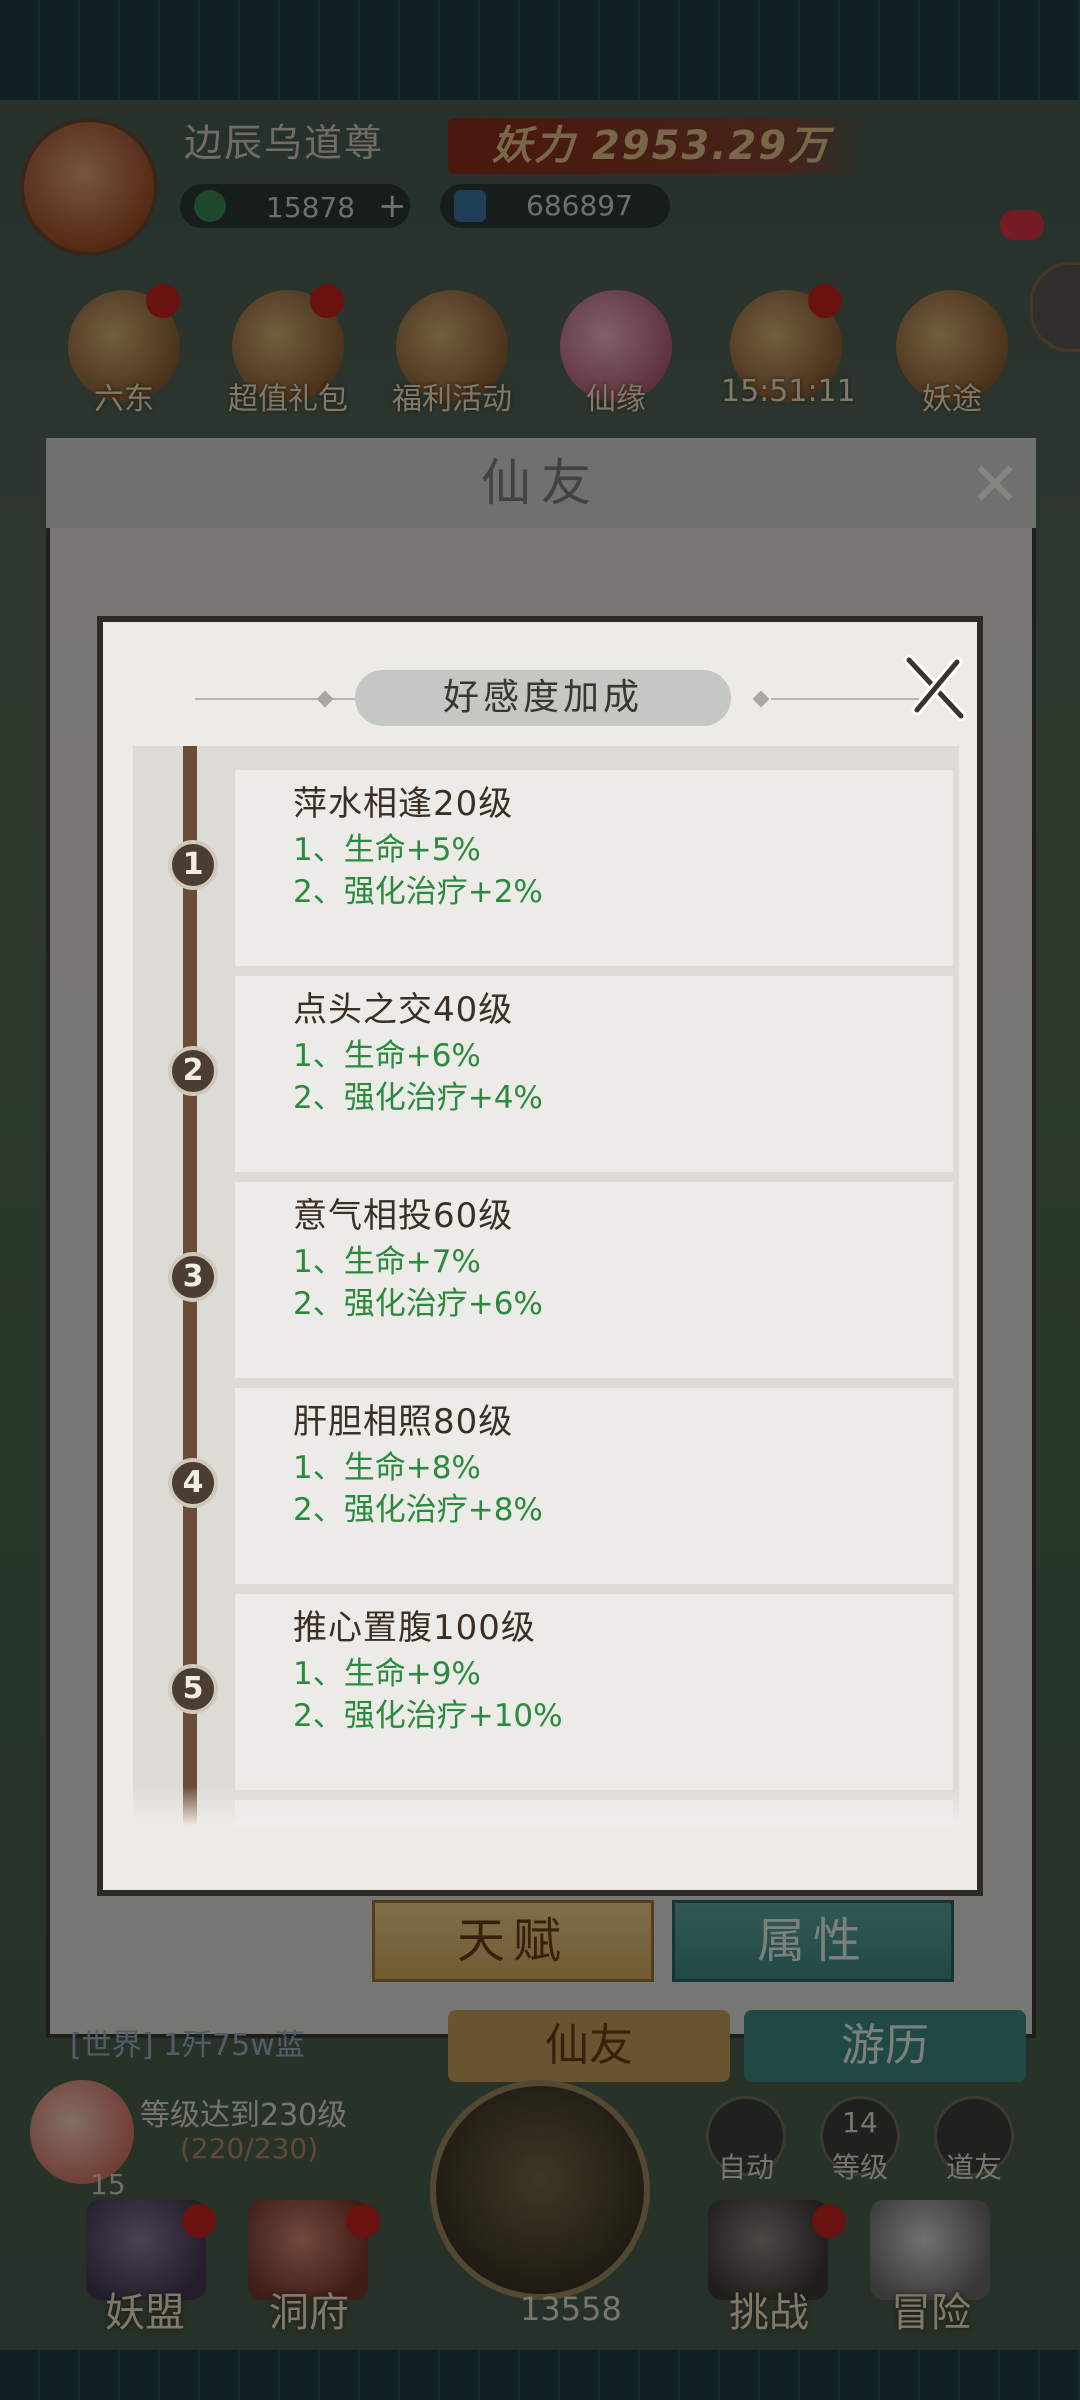 This screenshot has height=2400, width=1080. I want to click on item-number-badge: 1, so click(193, 865).